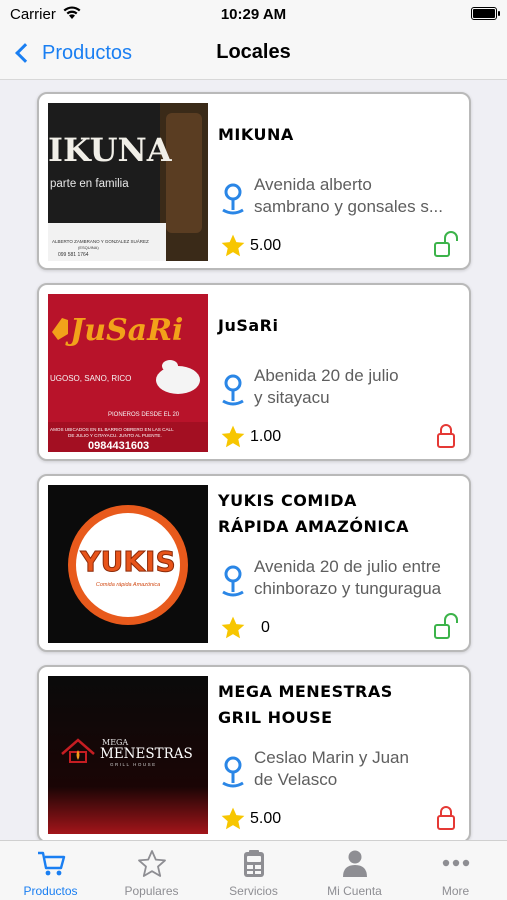 This screenshot has width=507, height=900. Describe the element at coordinates (152, 863) in the screenshot. I see `star-outline-icon` at that location.